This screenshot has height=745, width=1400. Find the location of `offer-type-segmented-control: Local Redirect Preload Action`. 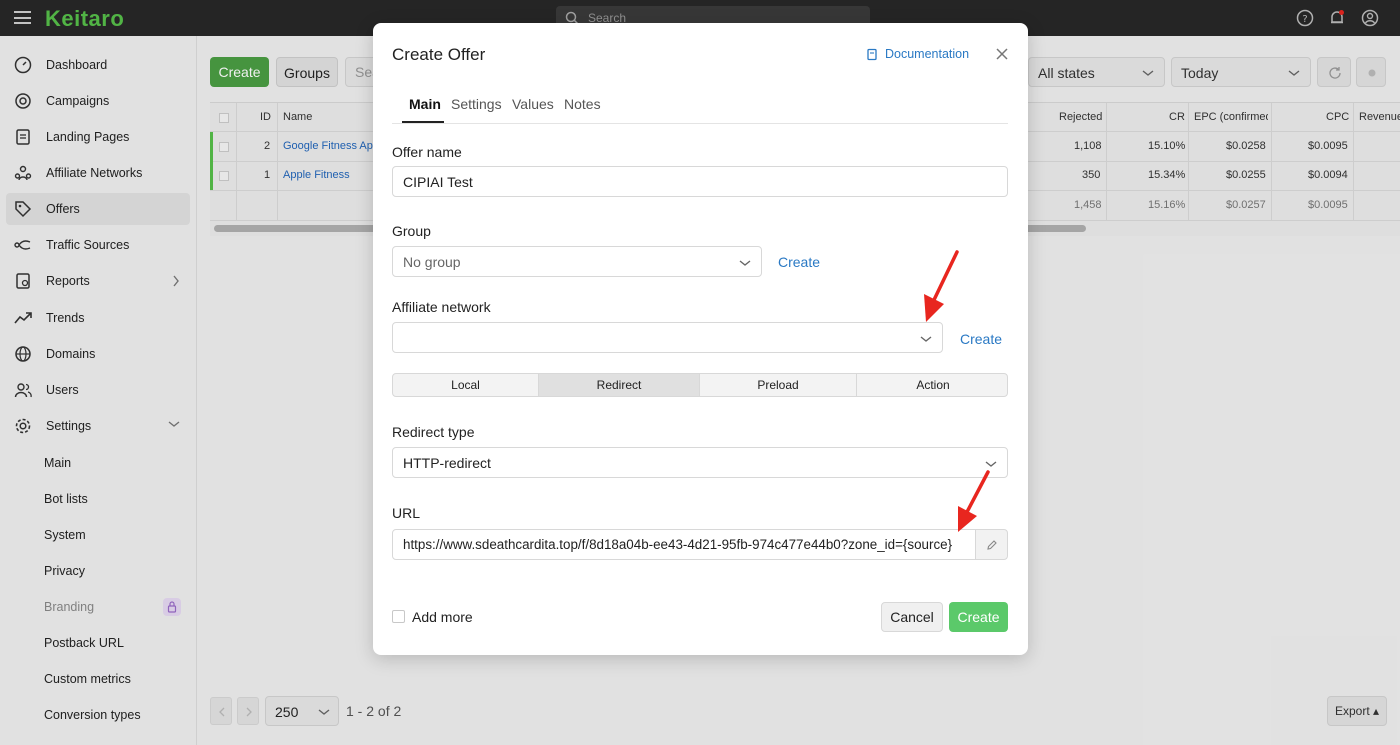

offer-type-segmented-control: Local Redirect Preload Action is located at coordinates (700, 385).